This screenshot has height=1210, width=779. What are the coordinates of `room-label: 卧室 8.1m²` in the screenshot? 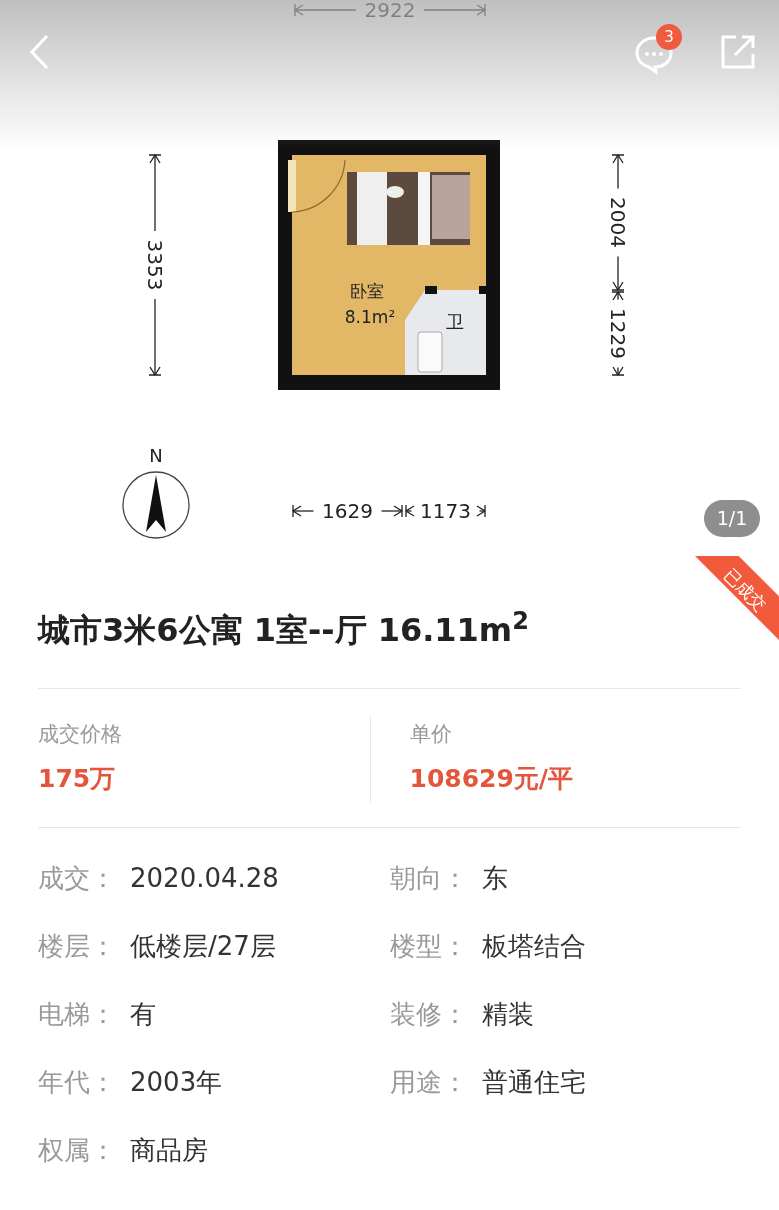 It's located at (370, 304).